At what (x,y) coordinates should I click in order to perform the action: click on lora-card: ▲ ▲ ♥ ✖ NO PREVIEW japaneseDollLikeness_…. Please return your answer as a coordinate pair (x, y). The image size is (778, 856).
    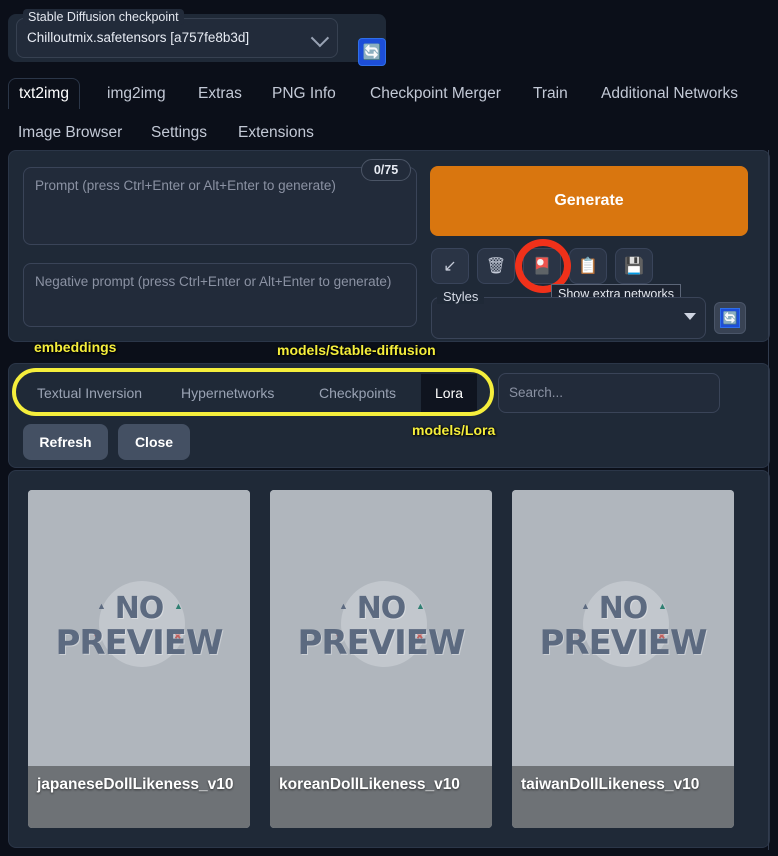
    Looking at the image, I should click on (139, 659).